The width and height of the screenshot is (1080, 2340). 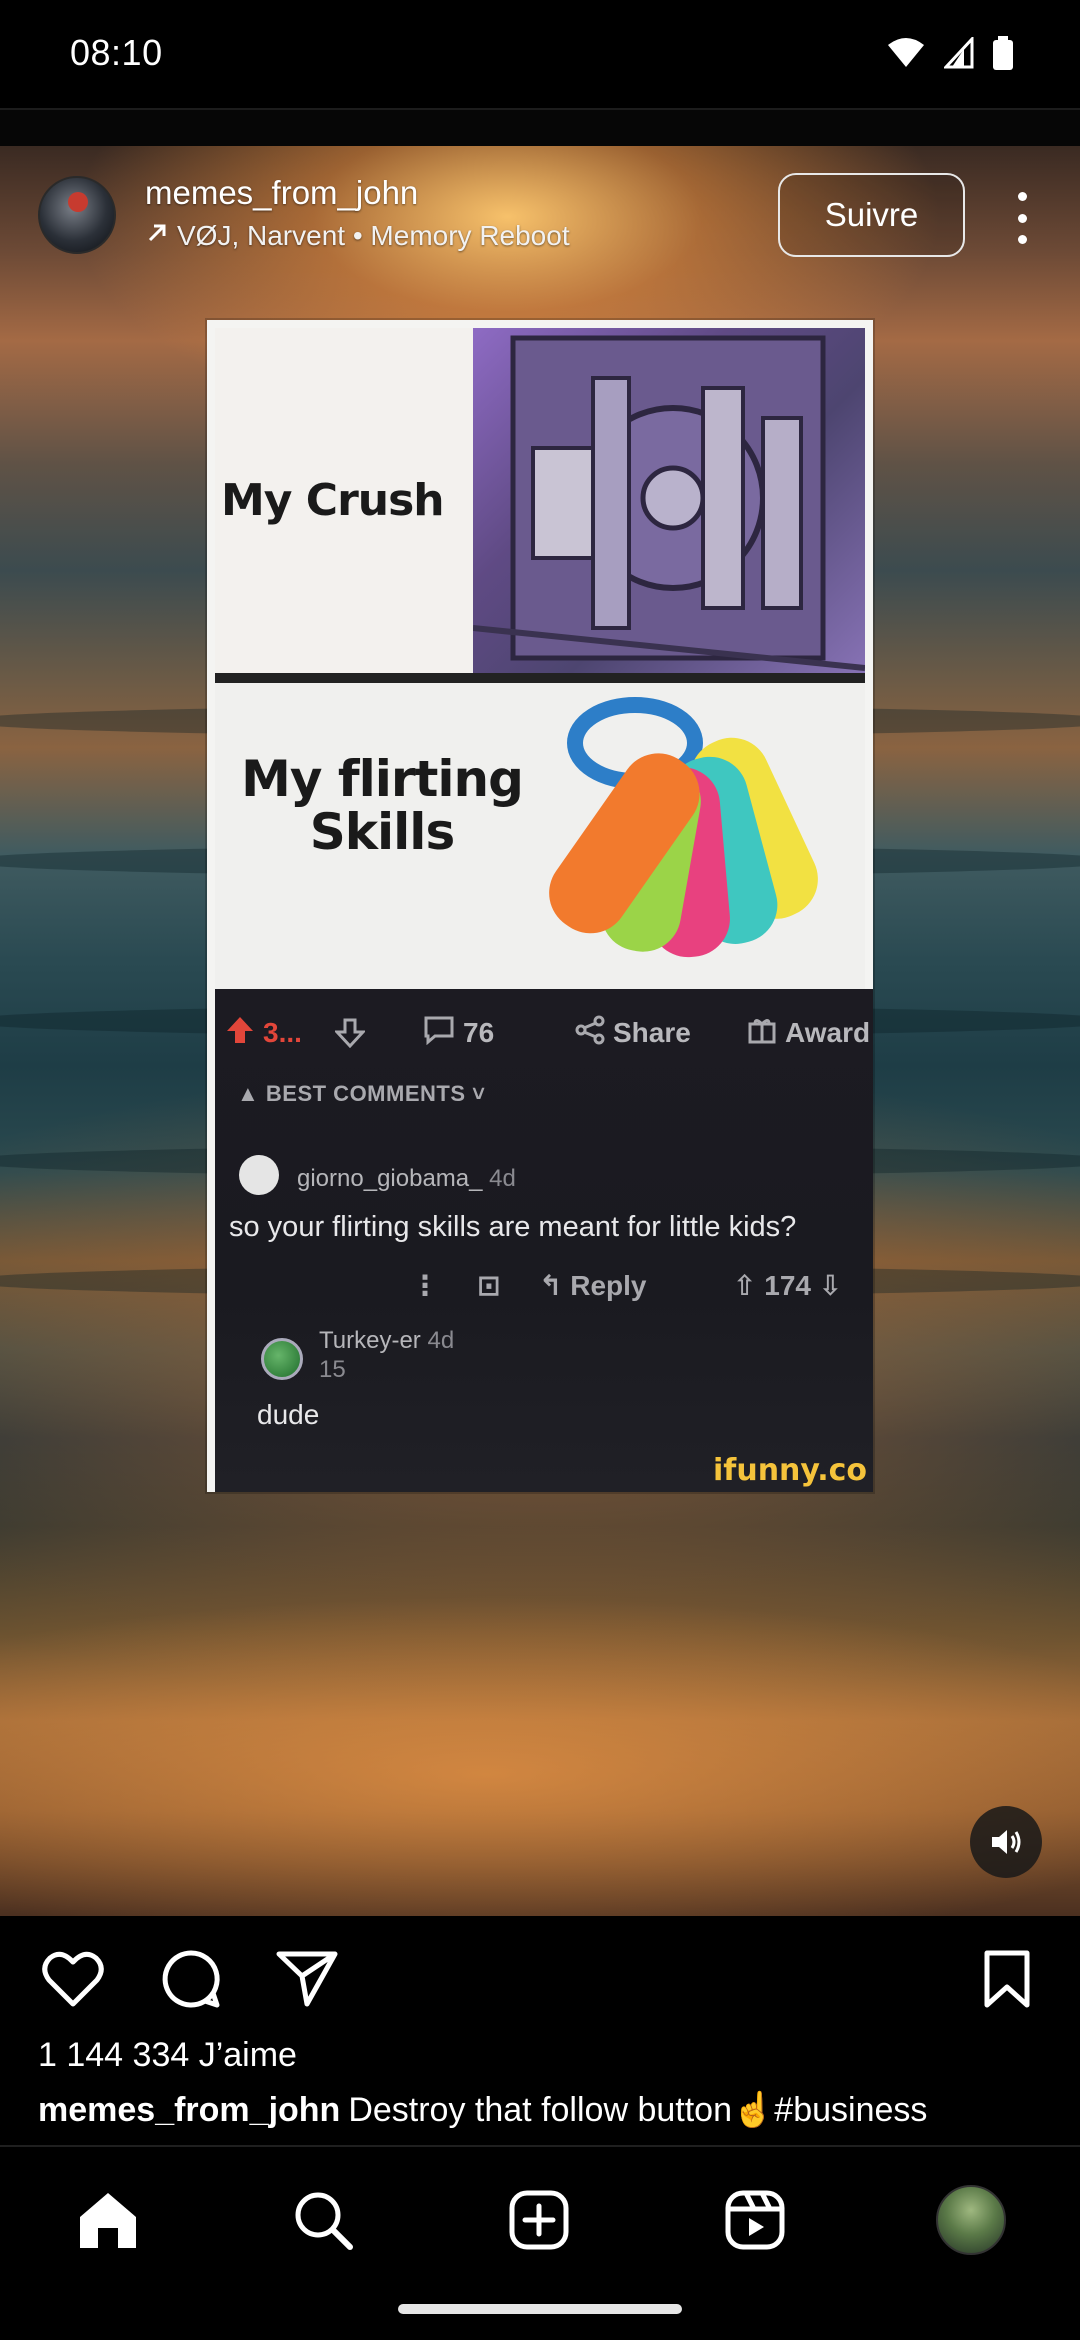 I want to click on profile-avatar-image, so click(x=971, y=2220).